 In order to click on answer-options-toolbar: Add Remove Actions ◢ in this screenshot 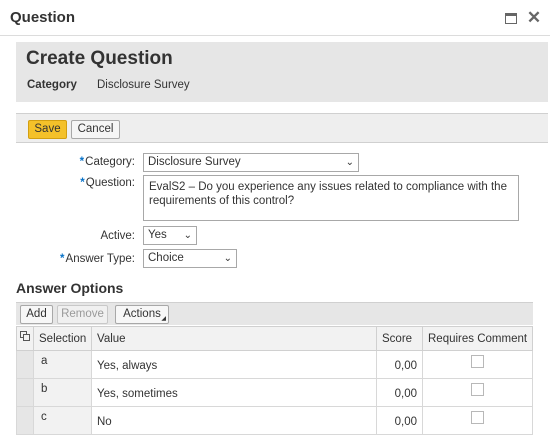, I will do `click(274, 313)`.